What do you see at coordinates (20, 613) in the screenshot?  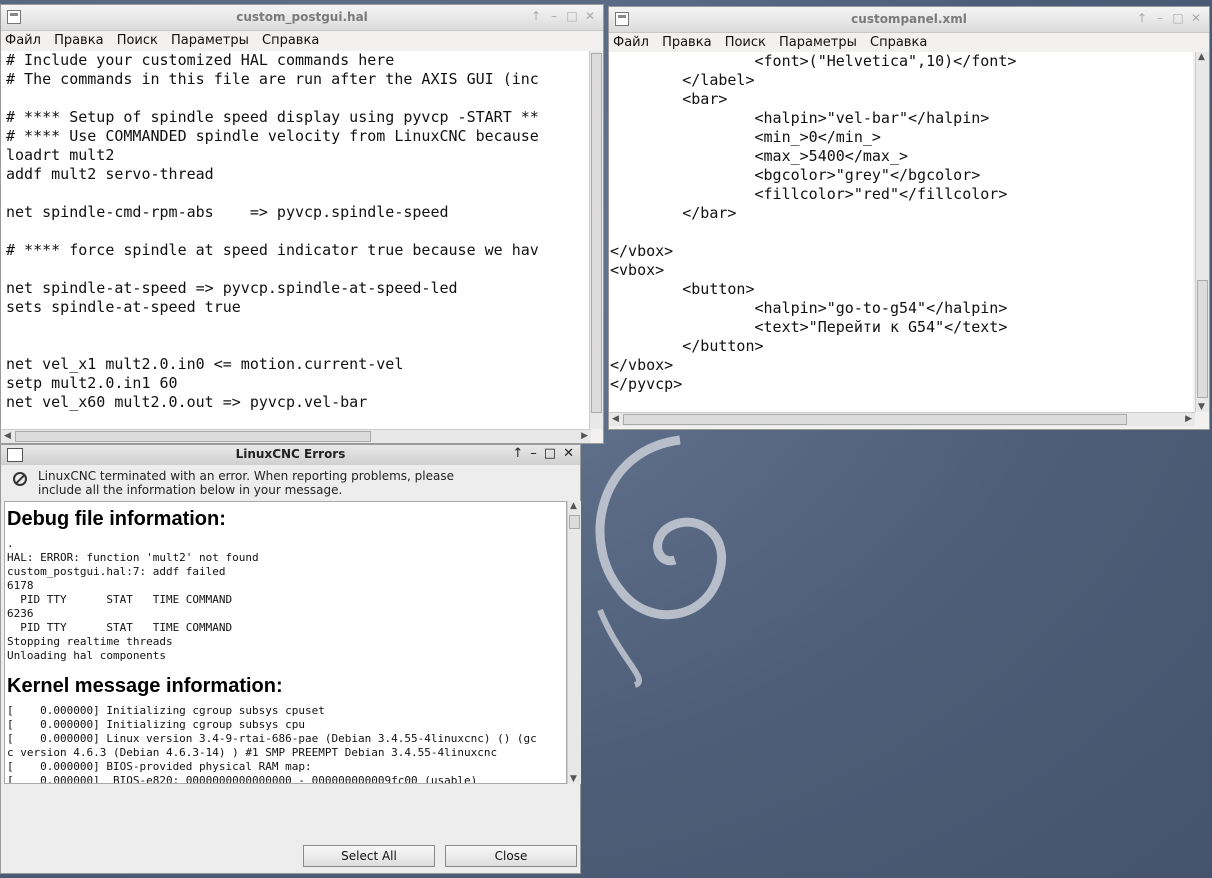 I see `debug-line: 6236` at bounding box center [20, 613].